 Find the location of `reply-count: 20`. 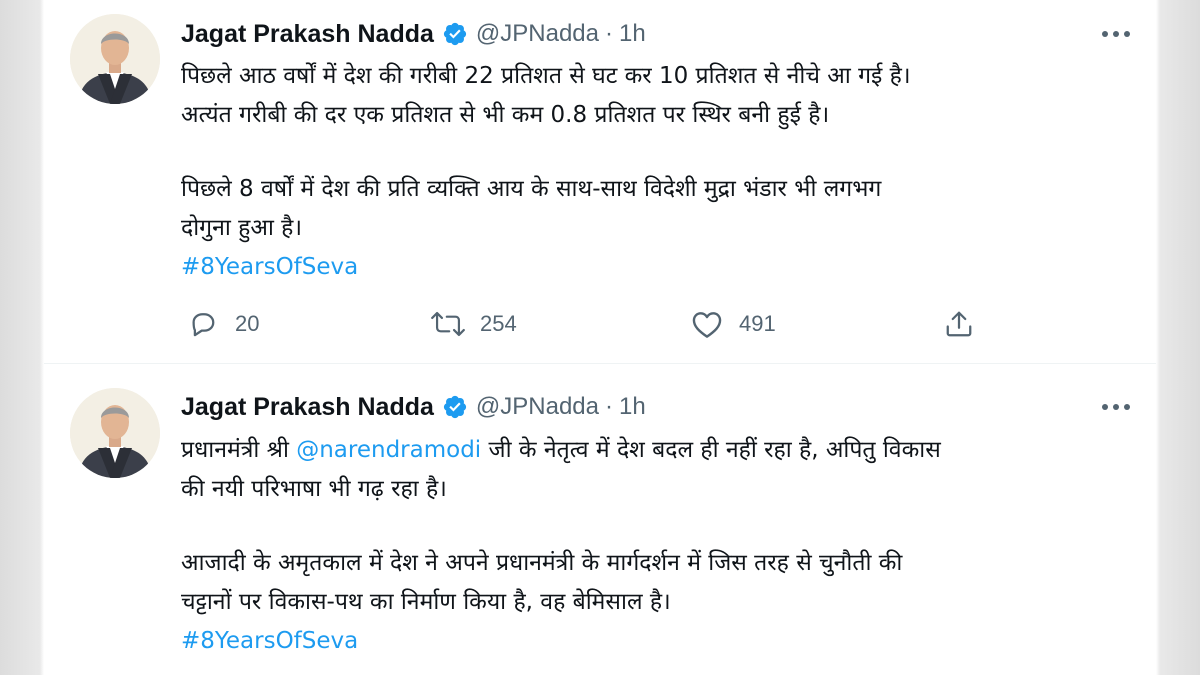

reply-count: 20 is located at coordinates (247, 323).